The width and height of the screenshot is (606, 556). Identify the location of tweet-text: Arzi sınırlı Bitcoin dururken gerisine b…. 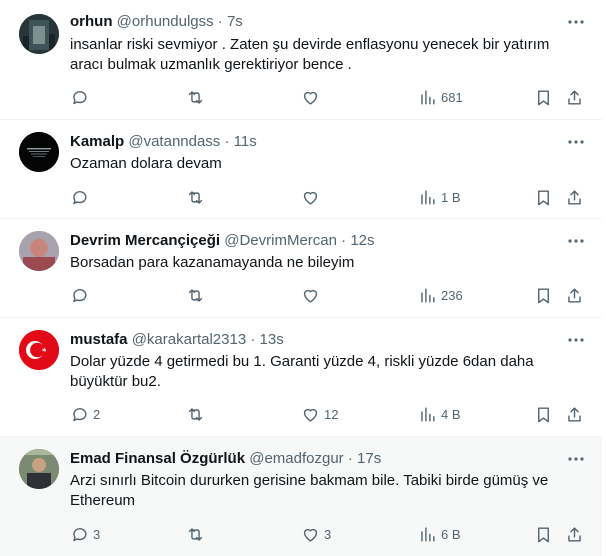
(309, 490).